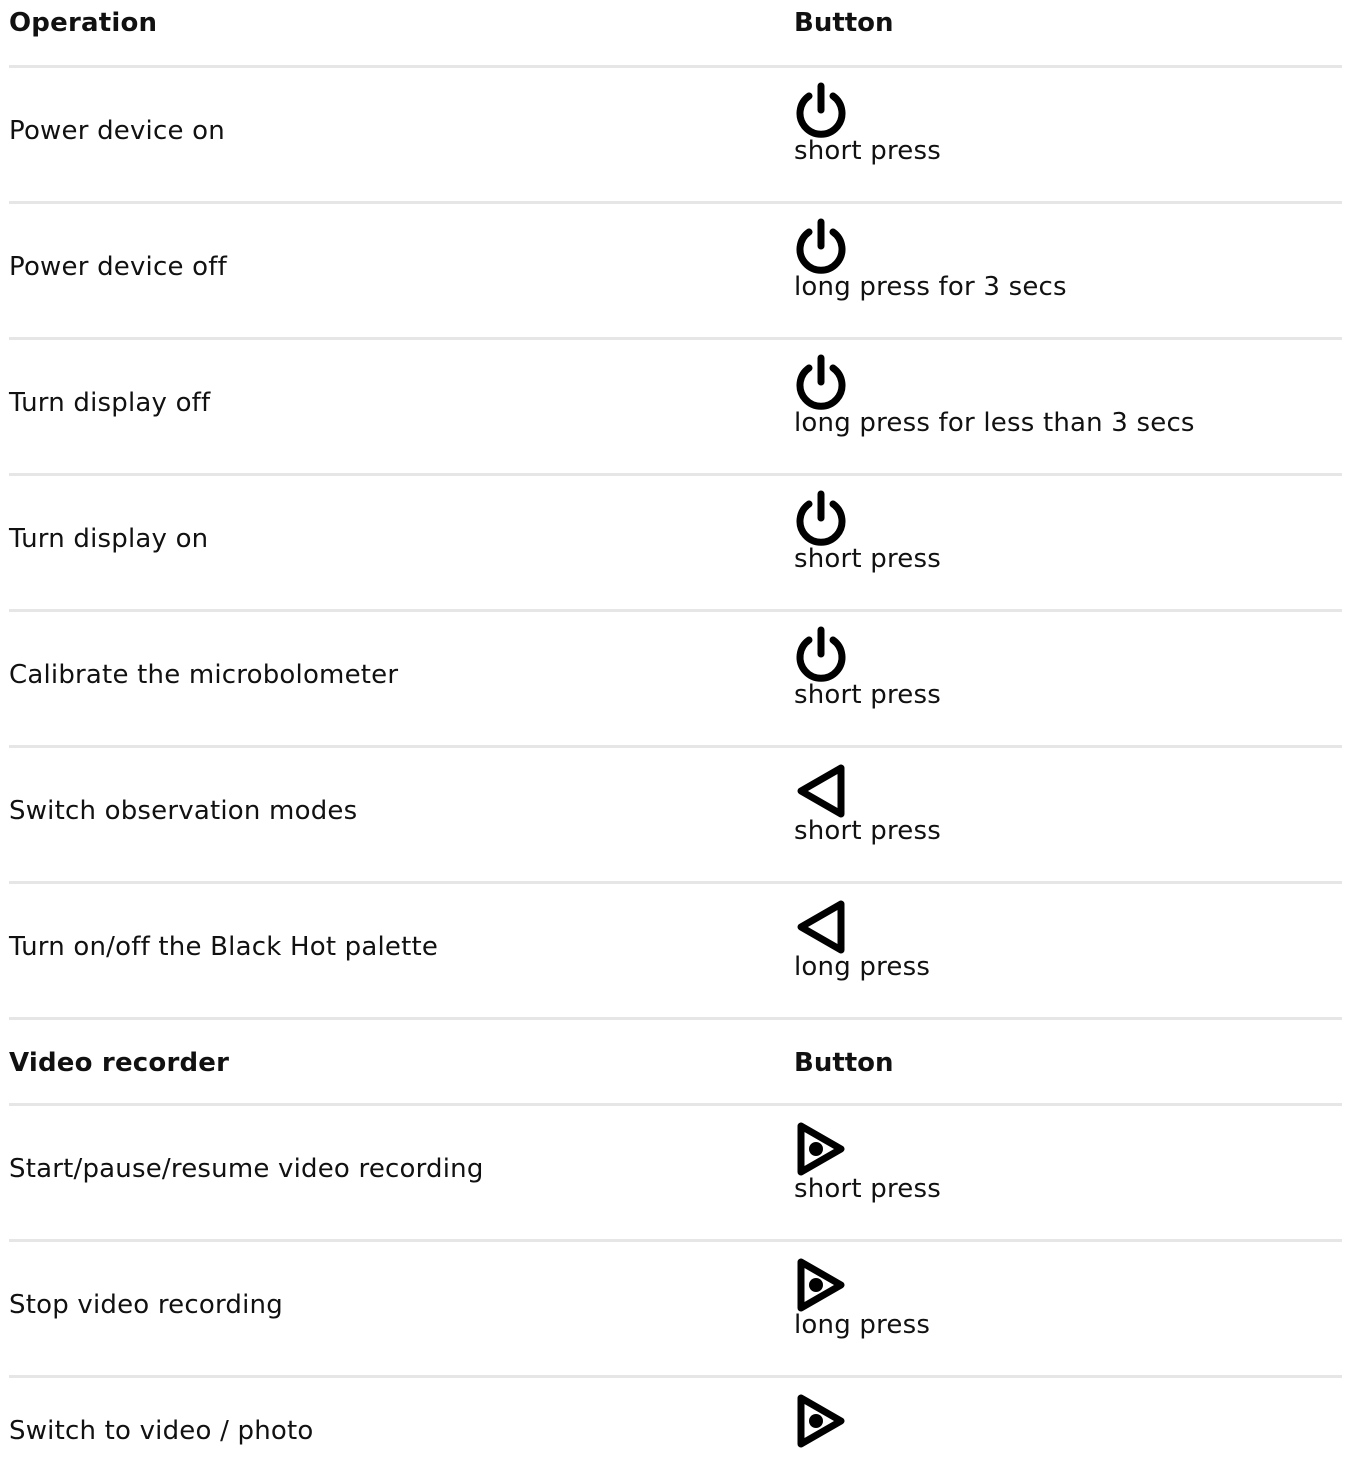 Image resolution: width=1345 pixels, height=1474 pixels. What do you see at coordinates (675, 34) in the screenshot?
I see `table-header: Operation Button` at bounding box center [675, 34].